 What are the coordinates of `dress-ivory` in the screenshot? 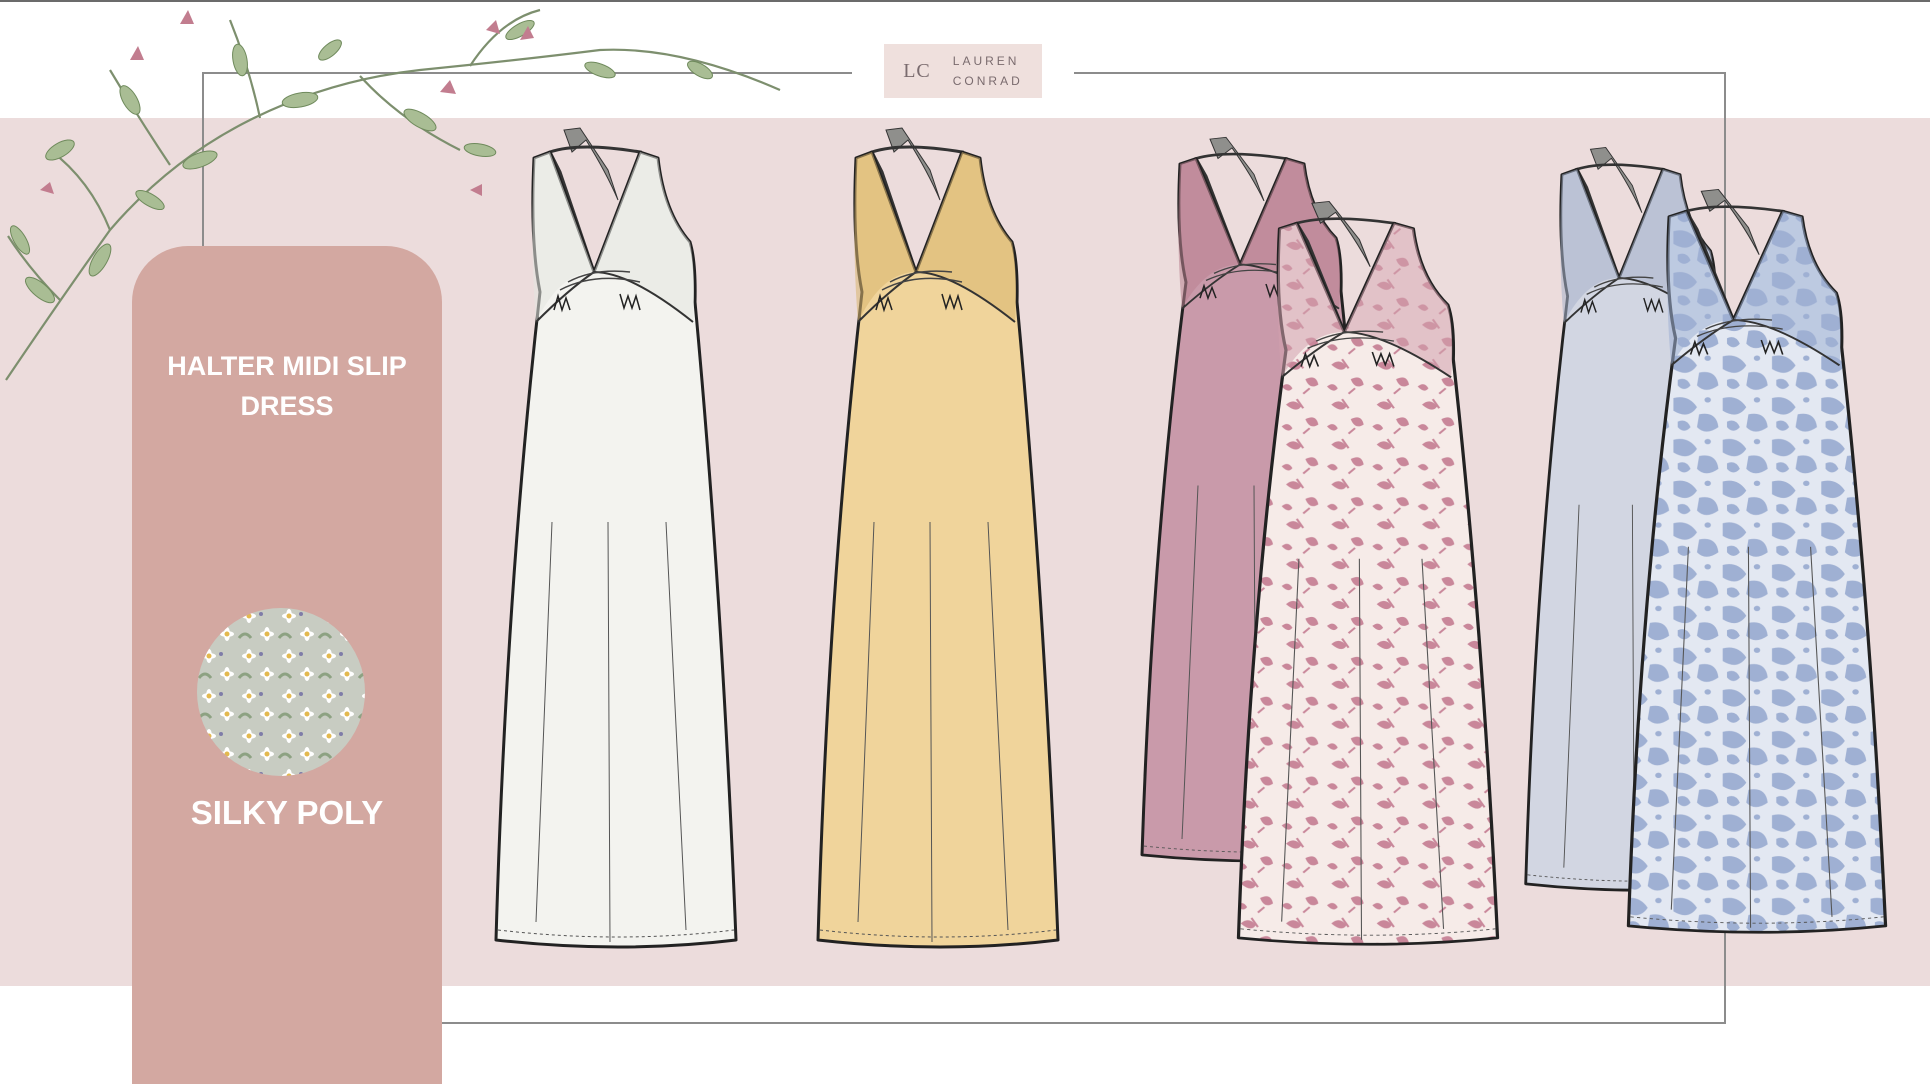 It's located at (616, 537).